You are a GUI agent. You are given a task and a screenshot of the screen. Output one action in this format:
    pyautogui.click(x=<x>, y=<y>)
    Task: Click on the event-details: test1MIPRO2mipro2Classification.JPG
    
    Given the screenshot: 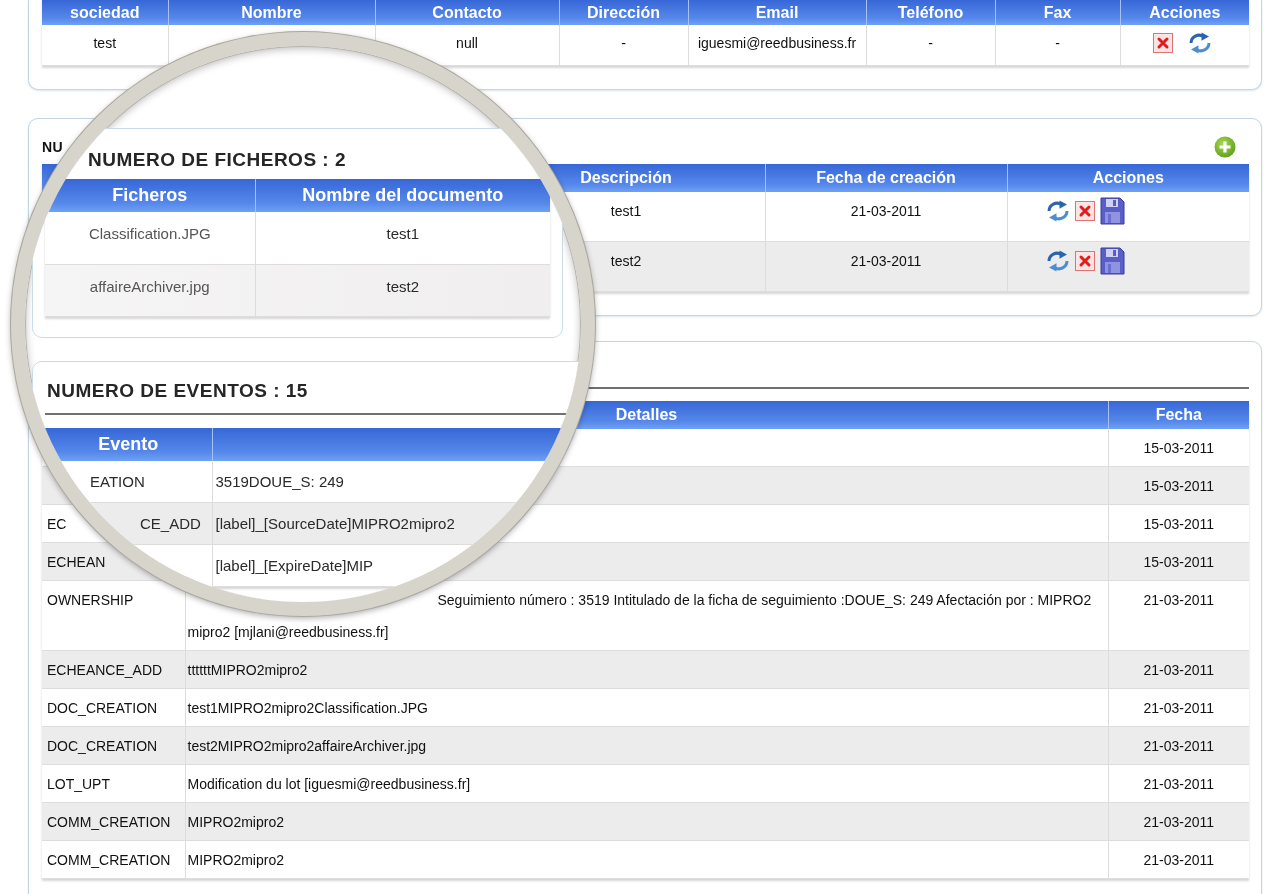 What is the action you would take?
    pyautogui.click(x=307, y=708)
    